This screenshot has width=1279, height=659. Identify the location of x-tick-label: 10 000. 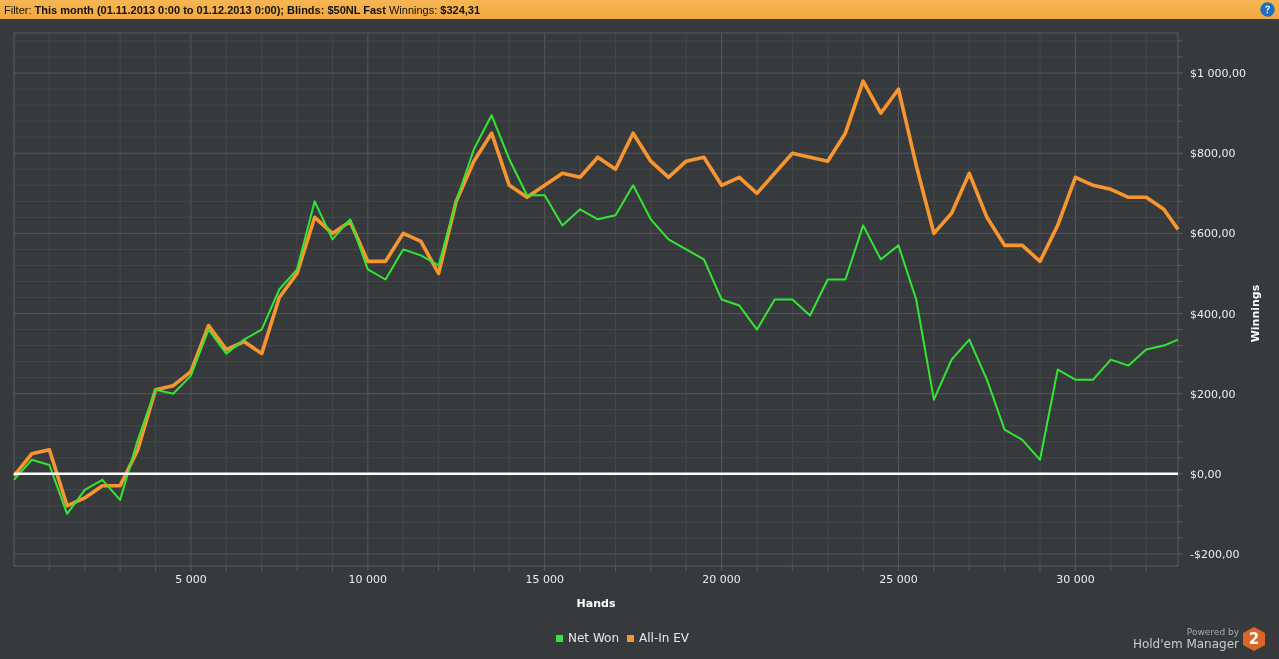
(368, 579).